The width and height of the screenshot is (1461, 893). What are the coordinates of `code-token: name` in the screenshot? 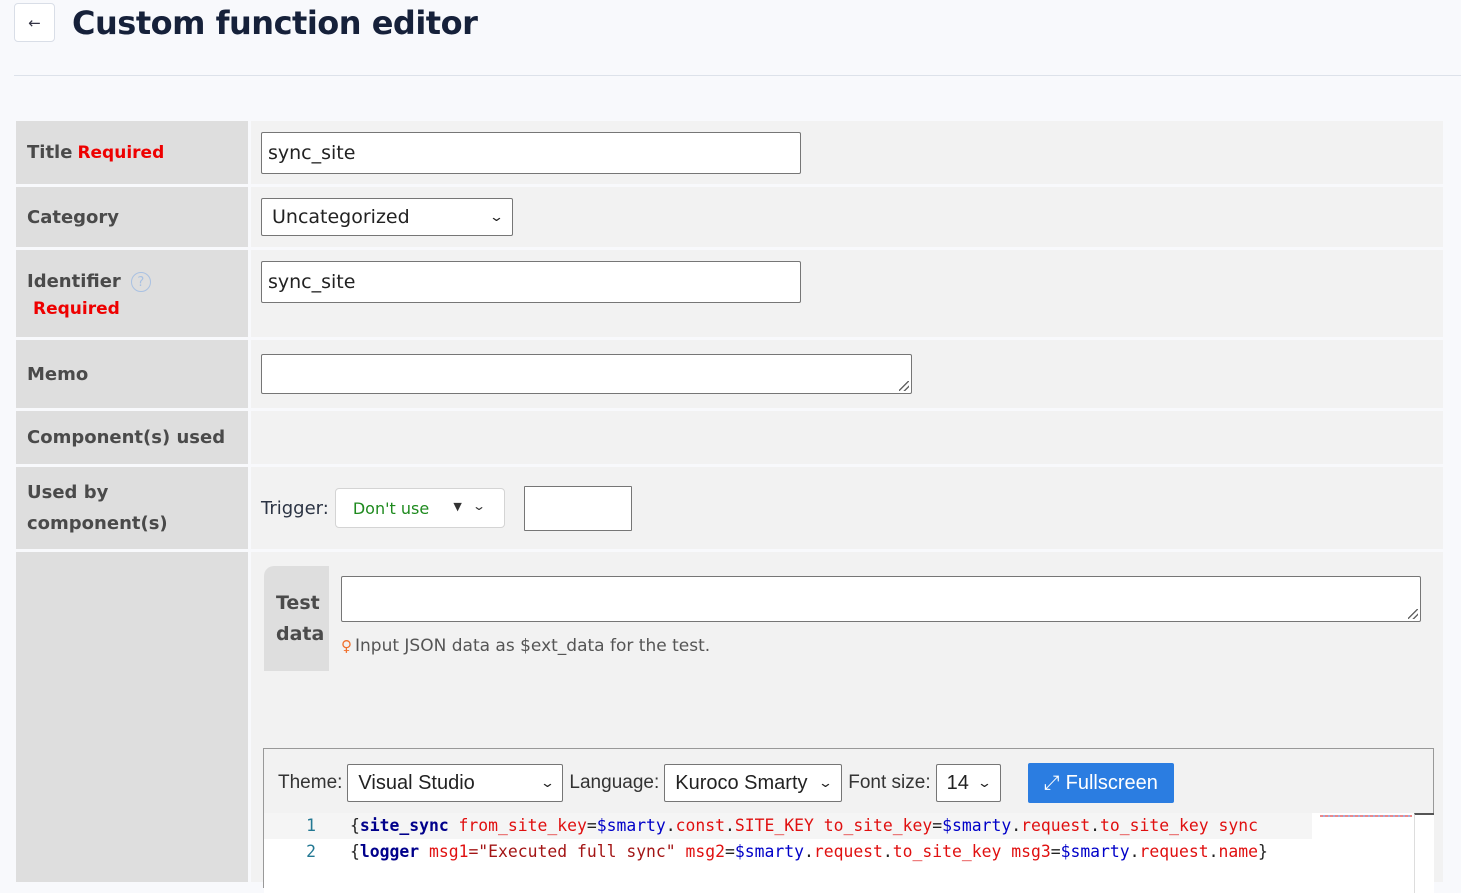 It's located at (1238, 851).